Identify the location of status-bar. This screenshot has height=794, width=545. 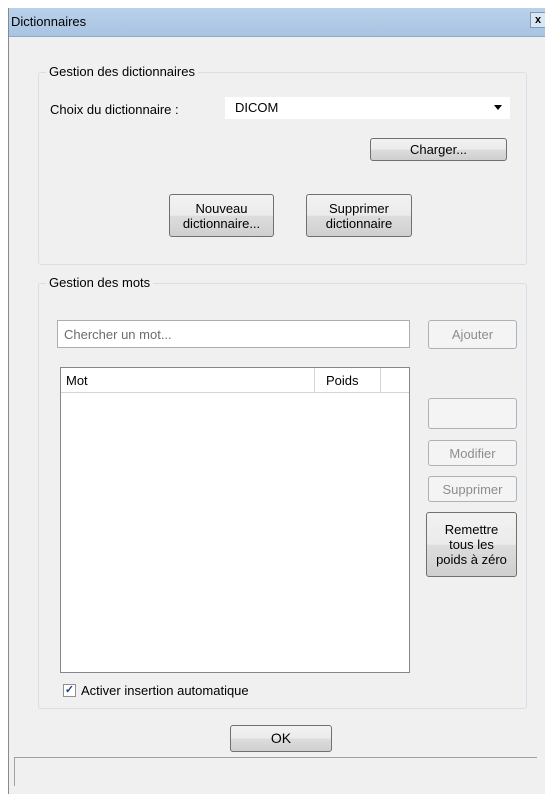
(275, 771).